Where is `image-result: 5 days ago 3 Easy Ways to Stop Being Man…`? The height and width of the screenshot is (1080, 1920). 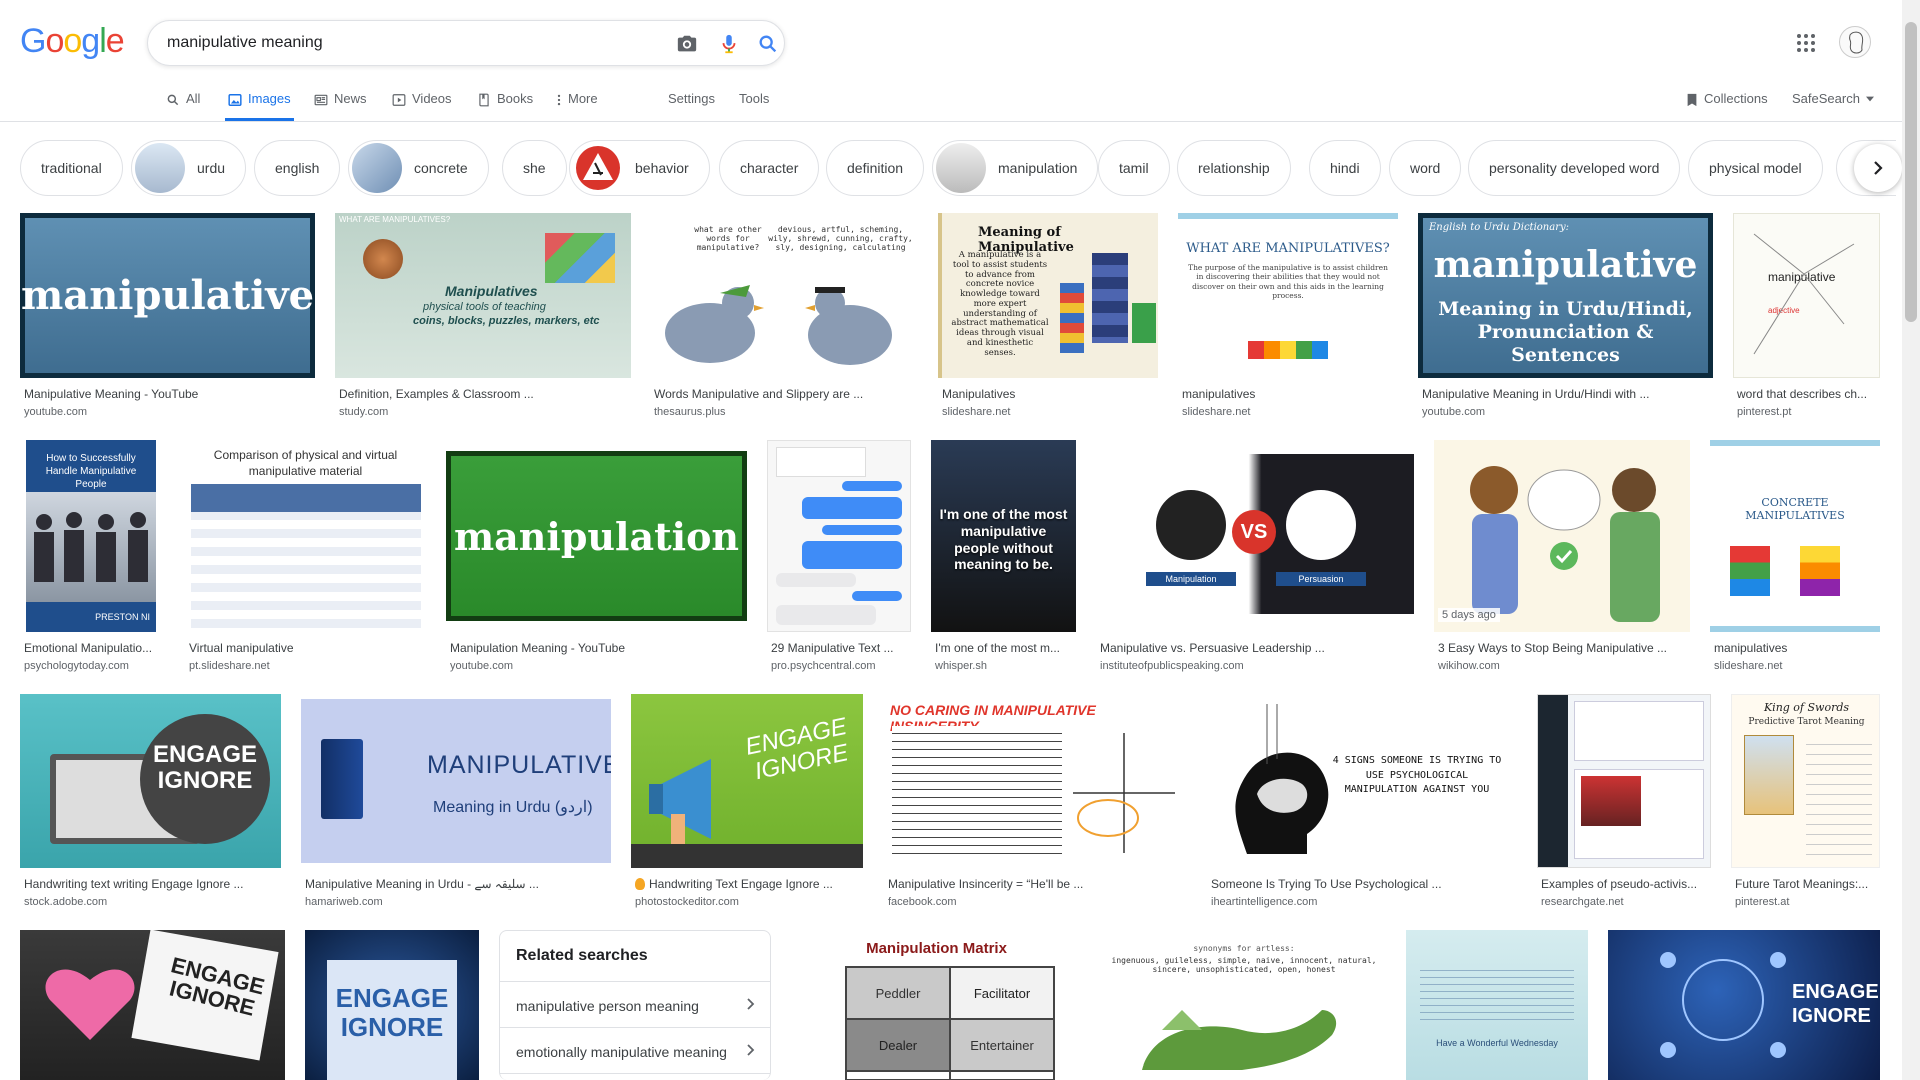
image-result: 5 days ago 3 Easy Ways to Stop Being Man… is located at coordinates (1562, 560).